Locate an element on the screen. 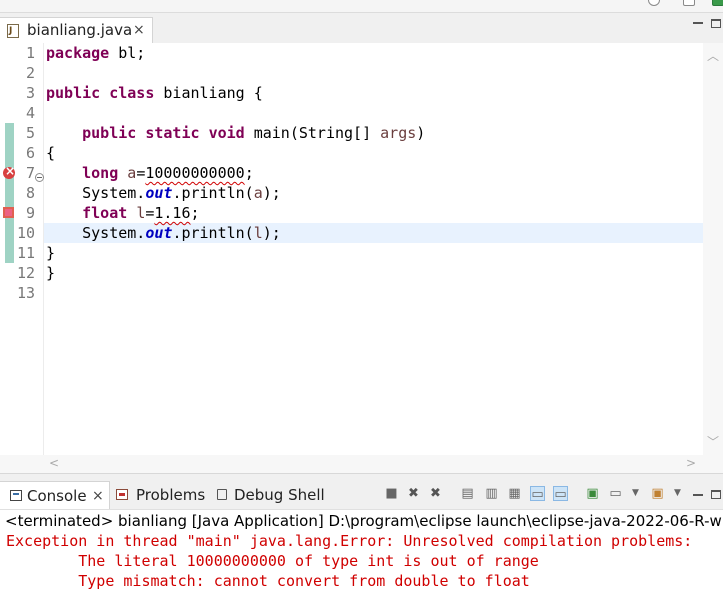 The width and height of the screenshot is (723, 612). code-line: package bl; is located at coordinates (95, 53).